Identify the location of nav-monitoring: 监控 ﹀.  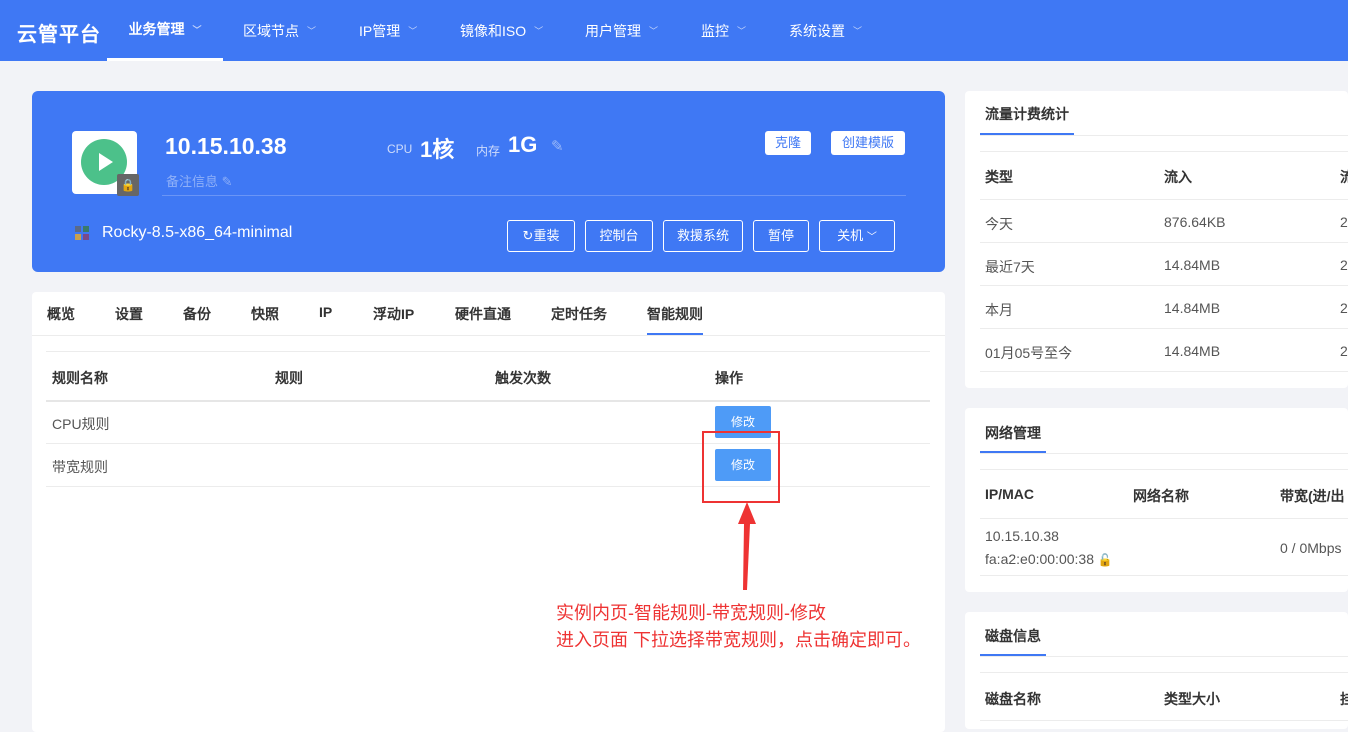
(723, 30).